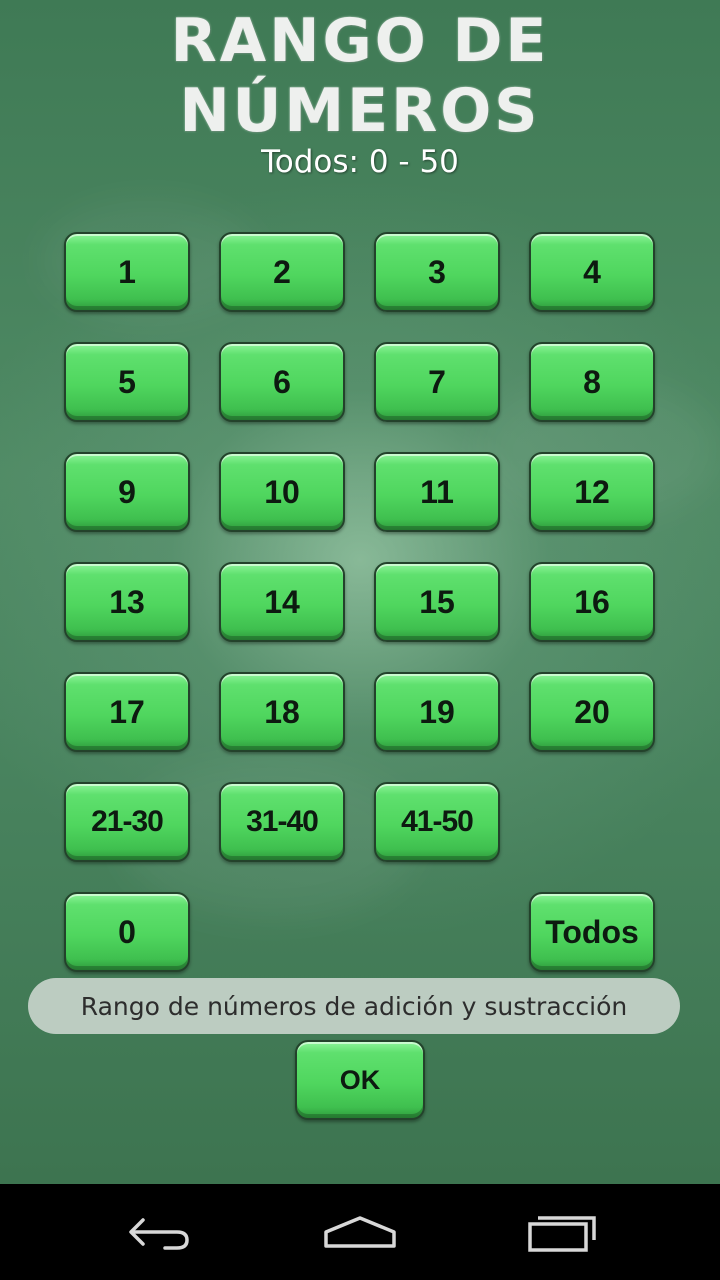  I want to click on all-button: Todos, so click(592, 932).